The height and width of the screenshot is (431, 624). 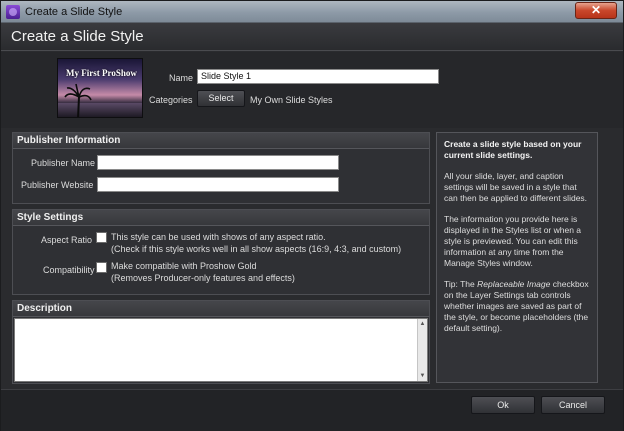 I want to click on description-heading: Description, so click(x=221, y=309).